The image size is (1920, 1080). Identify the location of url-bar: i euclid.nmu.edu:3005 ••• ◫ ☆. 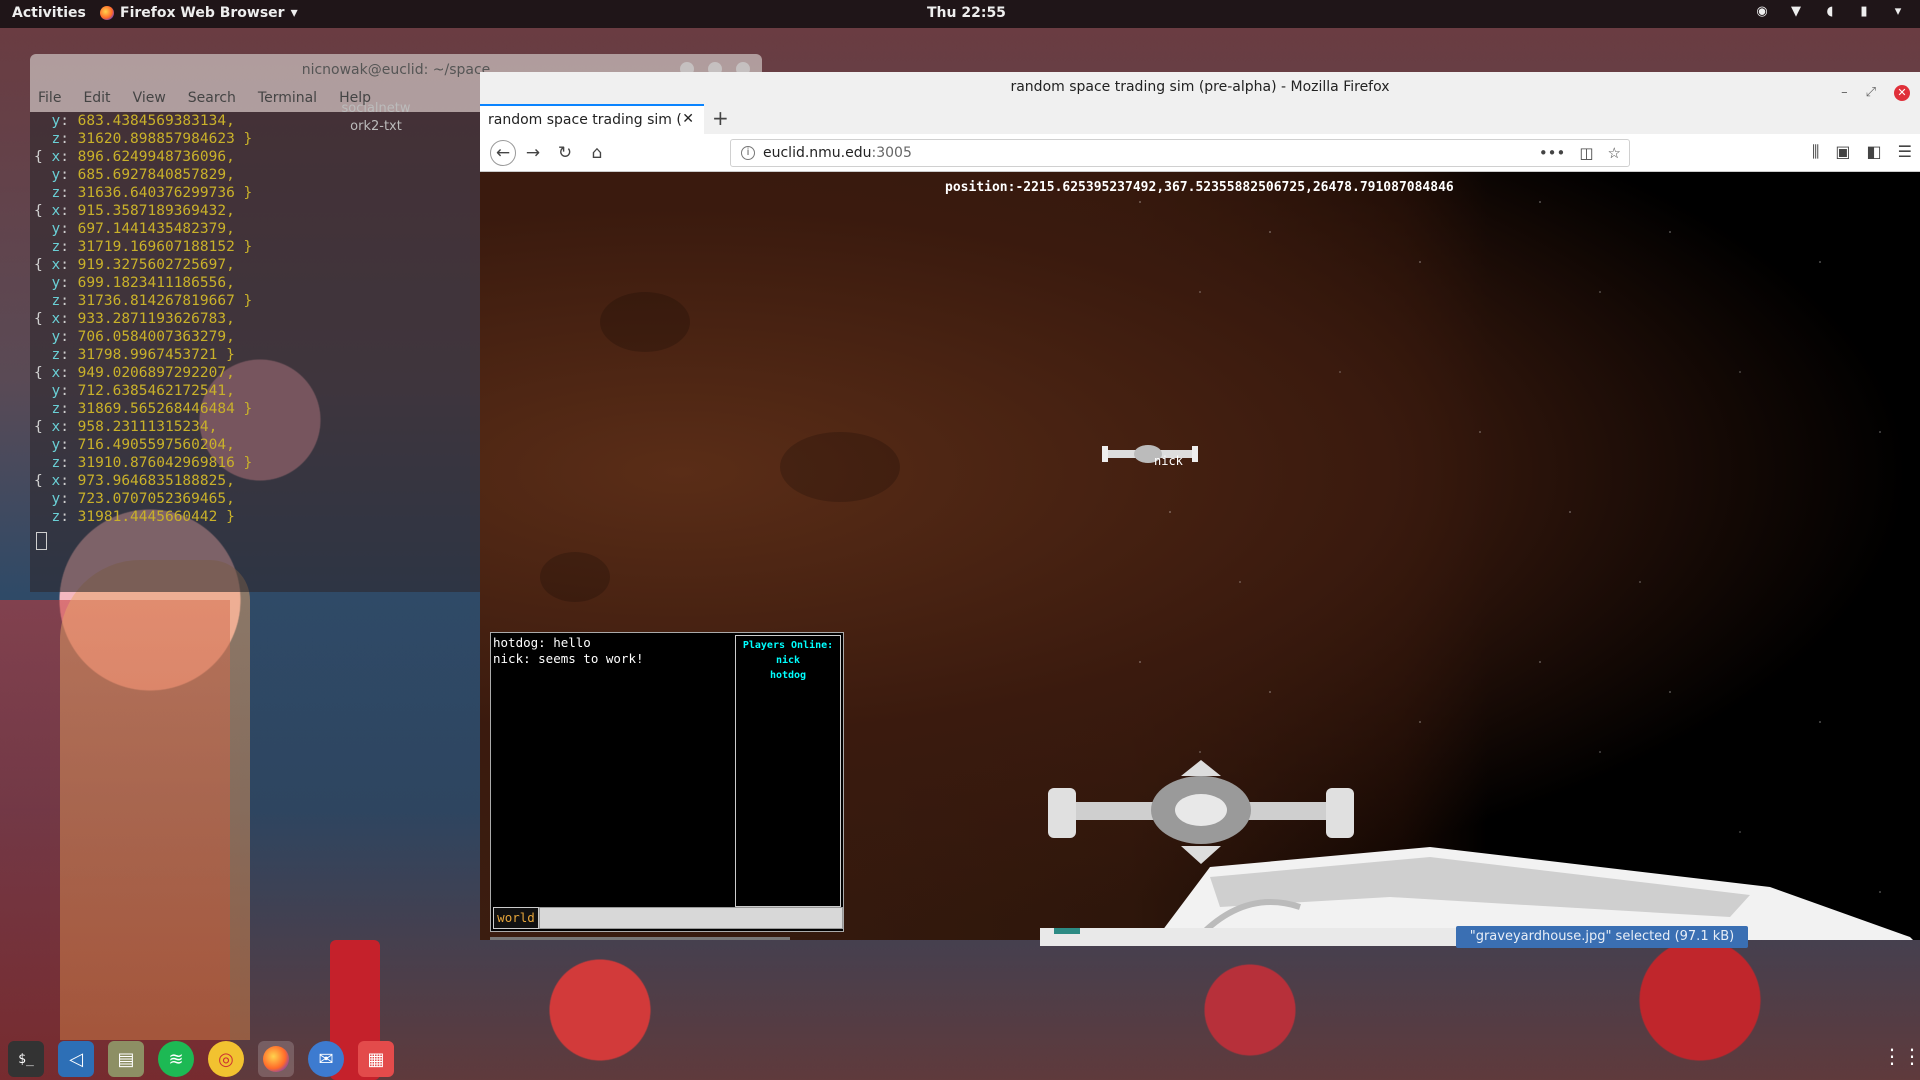
(1180, 153).